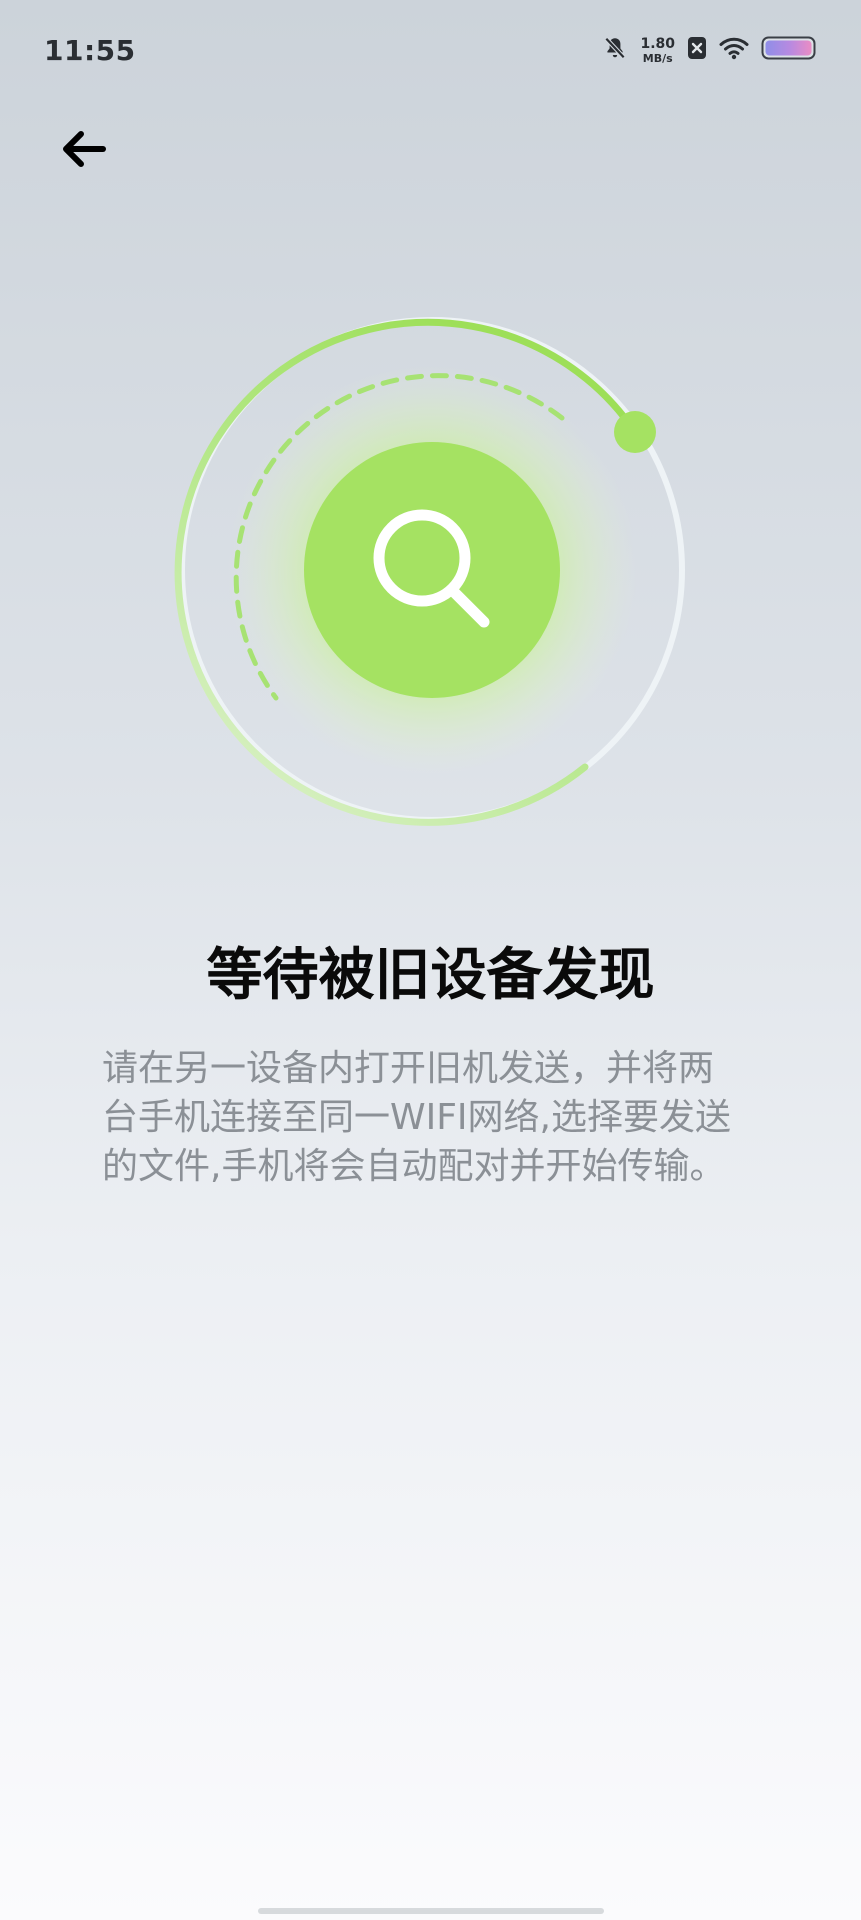  I want to click on center-disc, so click(432, 570).